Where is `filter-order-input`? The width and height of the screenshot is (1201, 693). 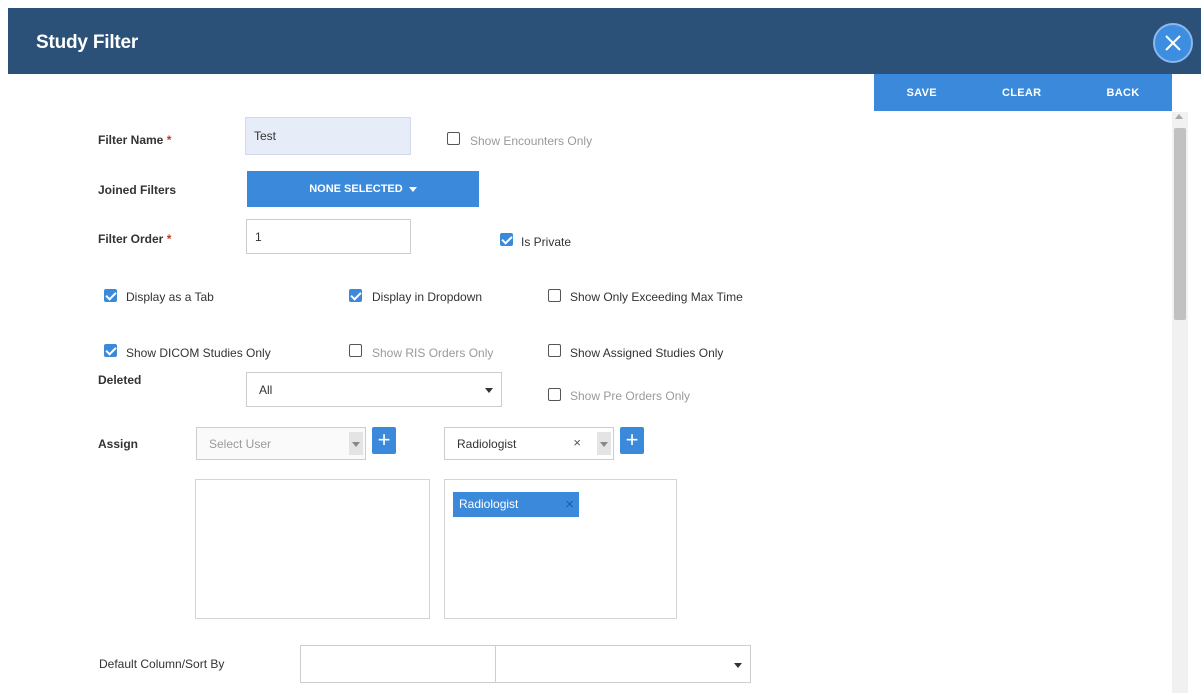 filter-order-input is located at coordinates (328, 236).